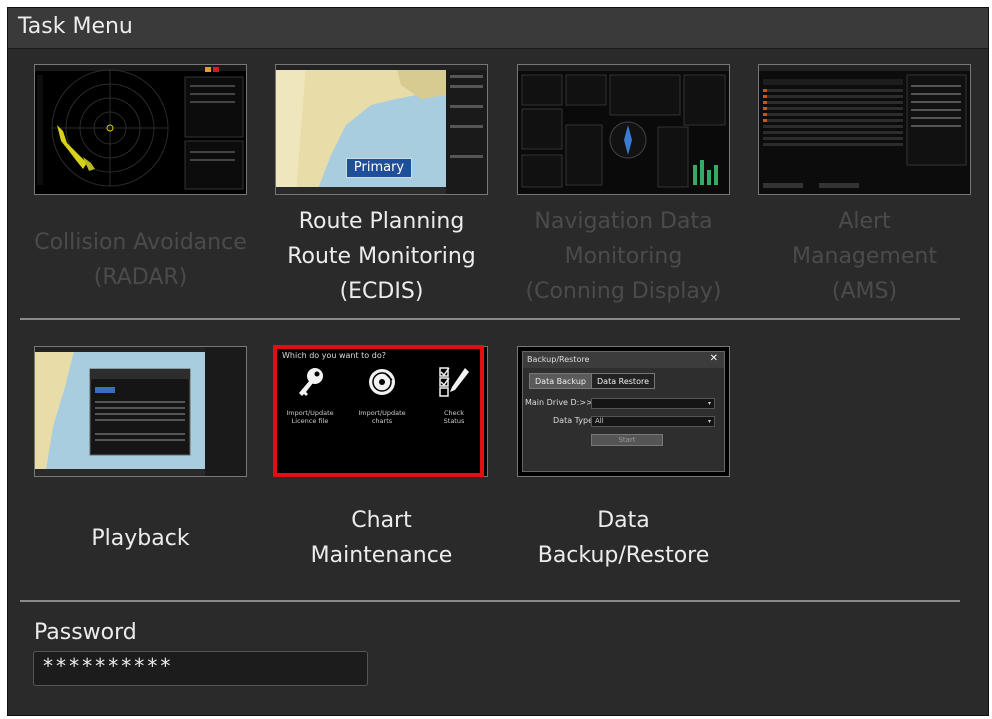  What do you see at coordinates (200, 668) in the screenshot?
I see `password-input: **********` at bounding box center [200, 668].